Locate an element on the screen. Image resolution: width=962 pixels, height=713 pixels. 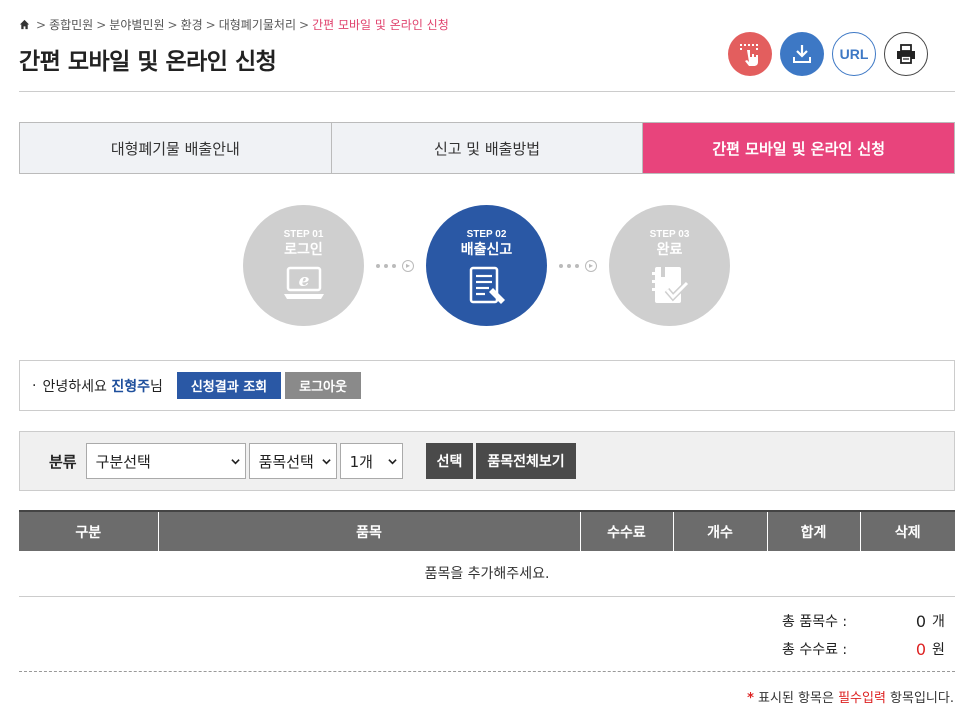
tab-report-method: 신고 및 배출방법 is located at coordinates (486, 148).